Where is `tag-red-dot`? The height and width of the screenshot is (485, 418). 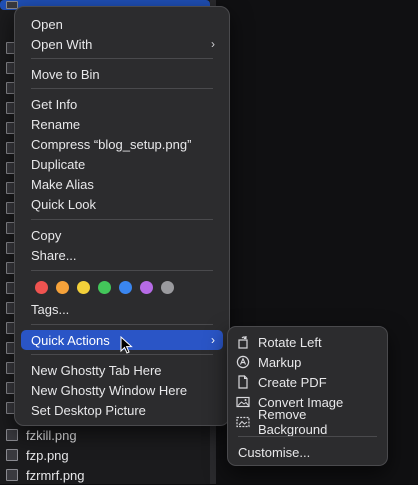
tag-red-dot is located at coordinates (41, 287).